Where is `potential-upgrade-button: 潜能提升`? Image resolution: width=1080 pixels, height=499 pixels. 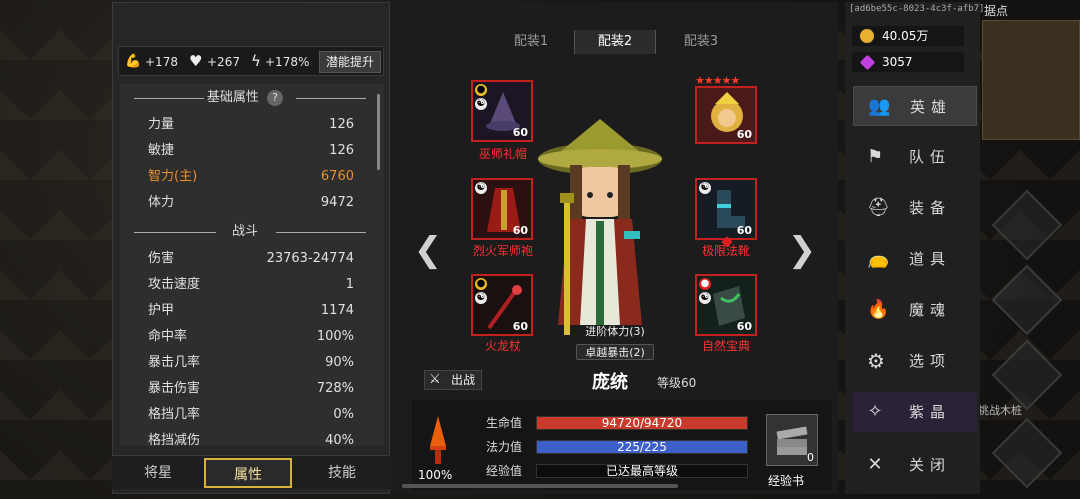 potential-upgrade-button: 潜能提升 is located at coordinates (350, 62).